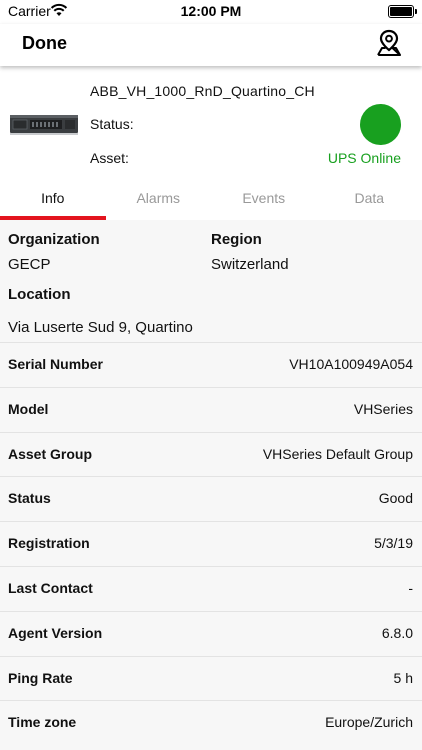 This screenshot has height=750, width=422. Describe the element at coordinates (29, 264) in the screenshot. I see `organization-value: GECP` at that location.